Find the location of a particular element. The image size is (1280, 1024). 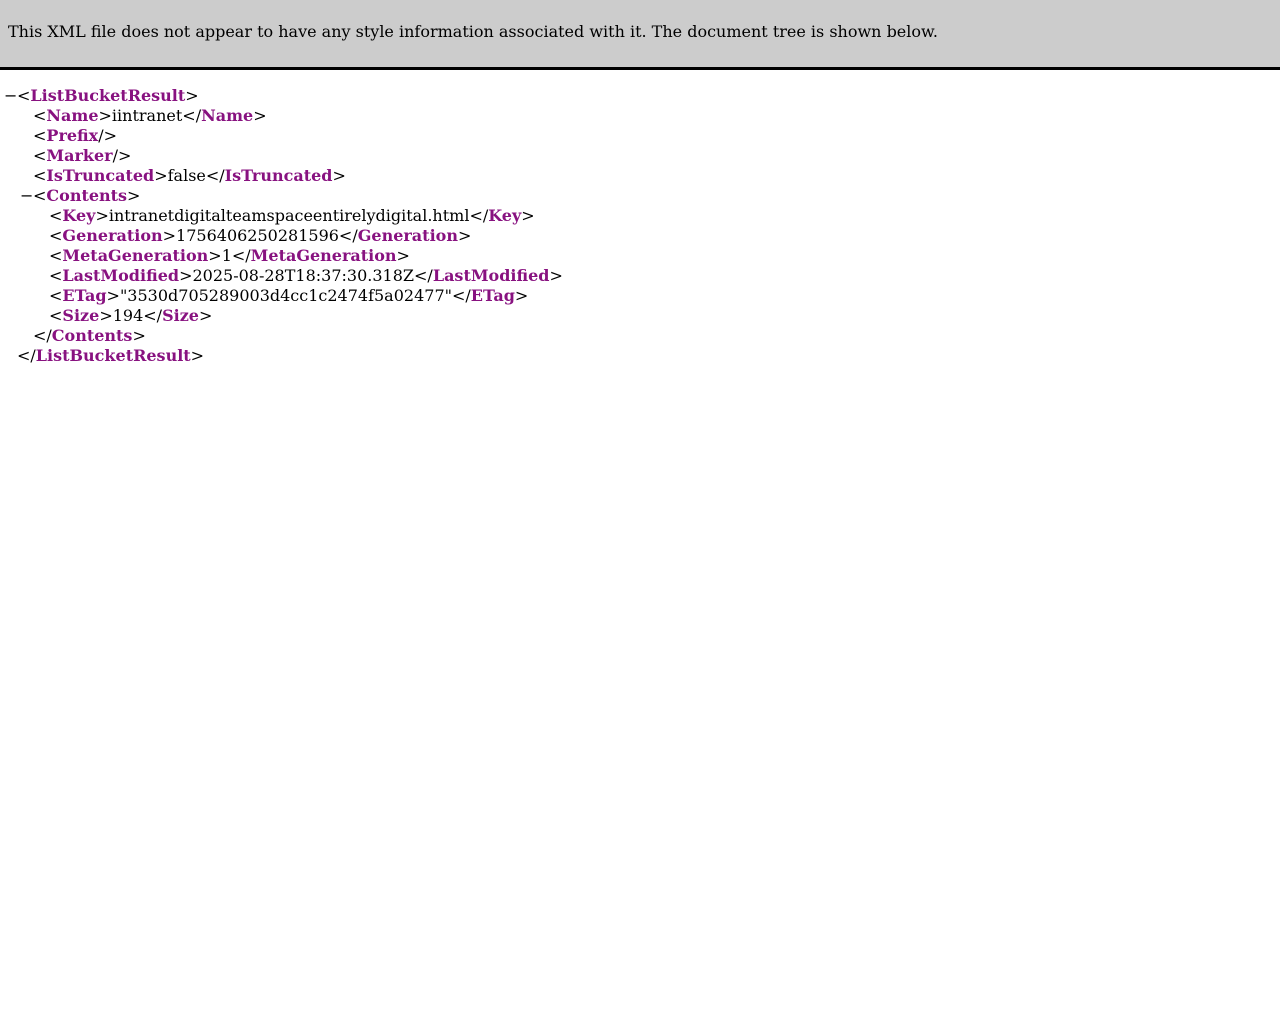

xml-element-istruncated: <IsTruncated>false</IsTruncated> is located at coordinates (189, 175).